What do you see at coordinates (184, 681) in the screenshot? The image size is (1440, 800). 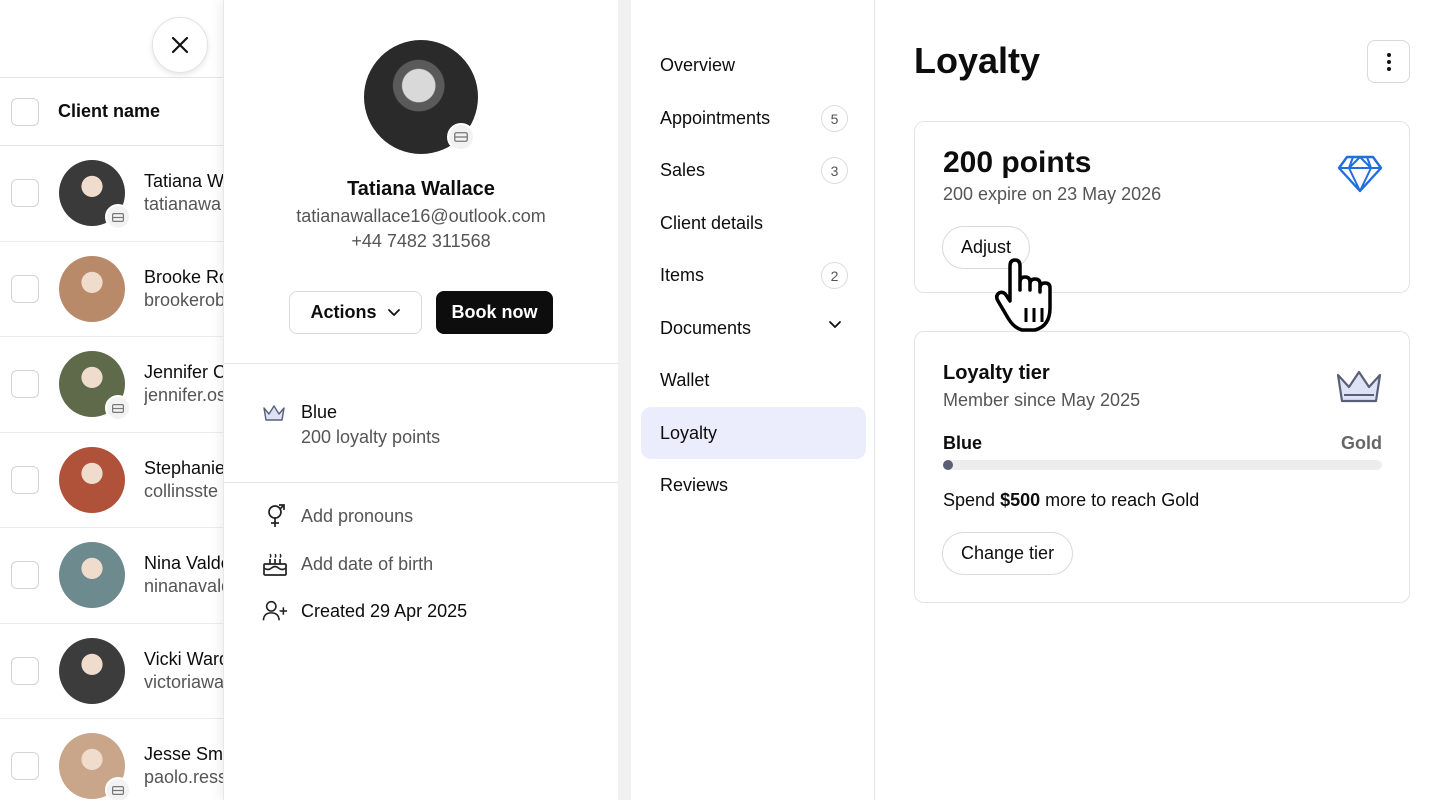 I see `client-email: victoriawa` at bounding box center [184, 681].